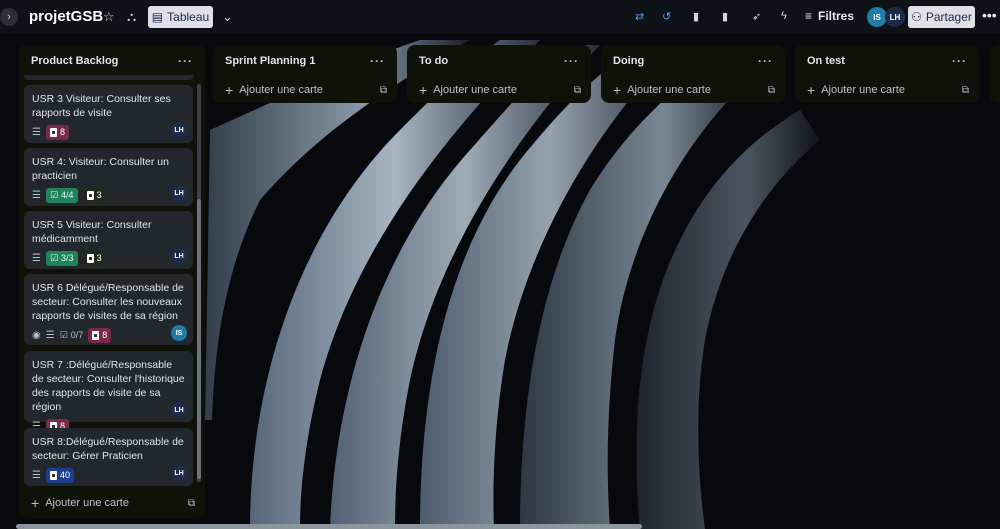 The image size is (1000, 529). I want to click on scrollbar-thumb, so click(199, 339).